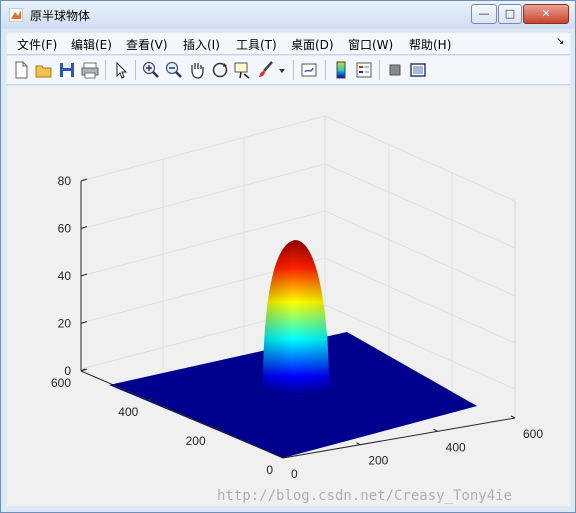 The height and width of the screenshot is (513, 576). Describe the element at coordinates (533, 434) in the screenshot. I see `x-tick-label: 600` at that location.